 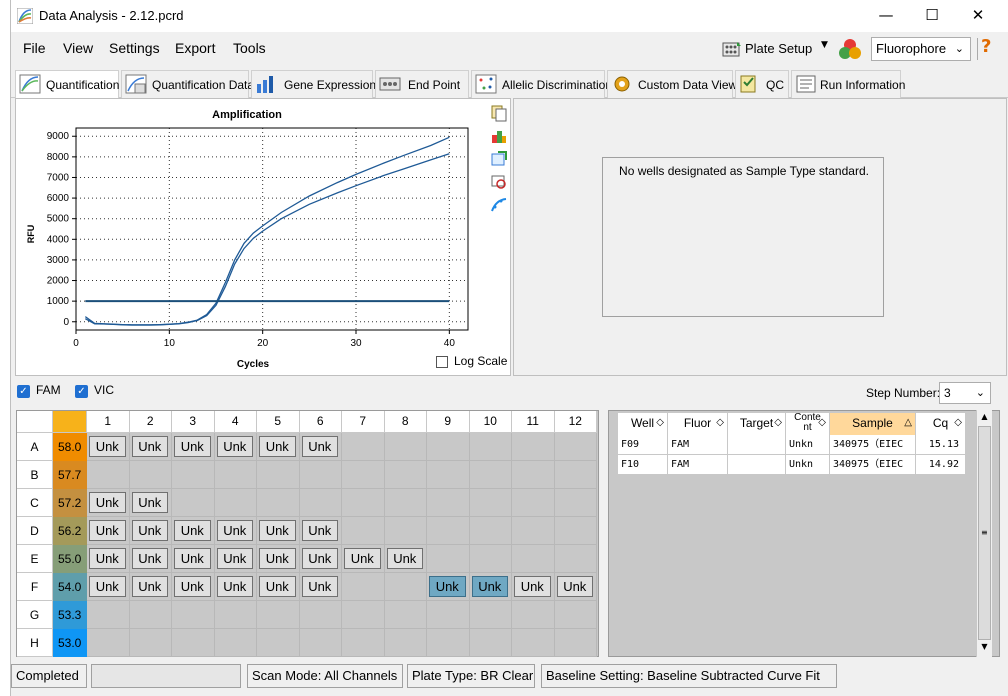 What do you see at coordinates (762, 84) in the screenshot?
I see `tab-qc: QC` at bounding box center [762, 84].